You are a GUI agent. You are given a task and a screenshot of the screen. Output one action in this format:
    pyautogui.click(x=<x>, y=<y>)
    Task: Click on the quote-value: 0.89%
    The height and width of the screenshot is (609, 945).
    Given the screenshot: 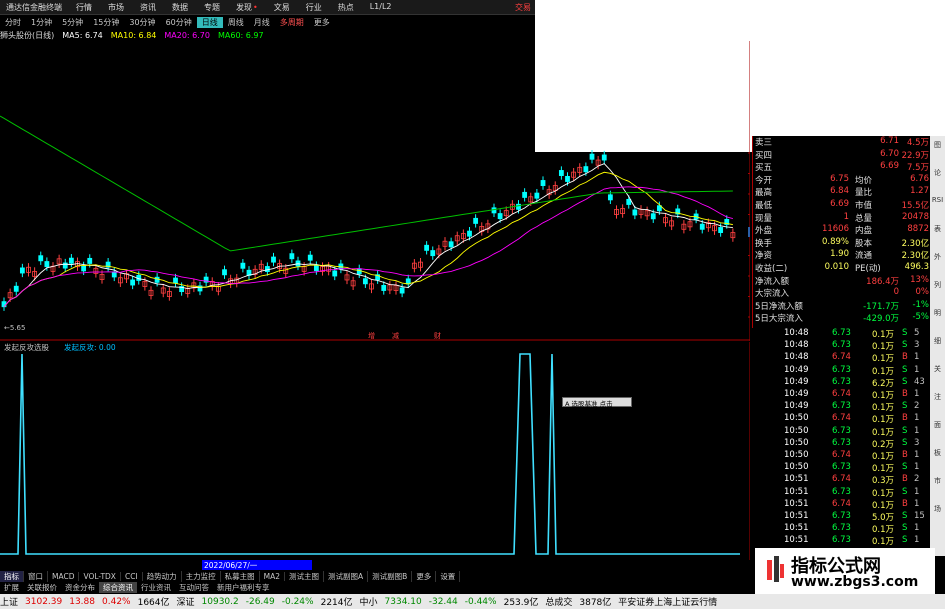 What is the action you would take?
    pyautogui.click(x=835, y=241)
    